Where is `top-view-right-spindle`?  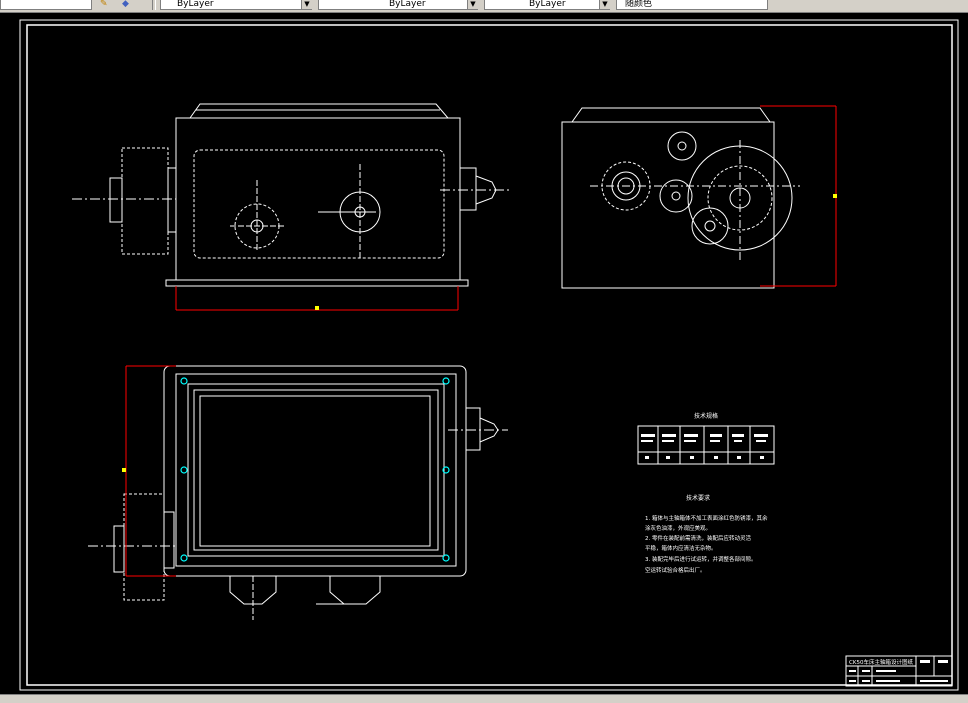
top-view-right-spindle is located at coordinates (473, 429).